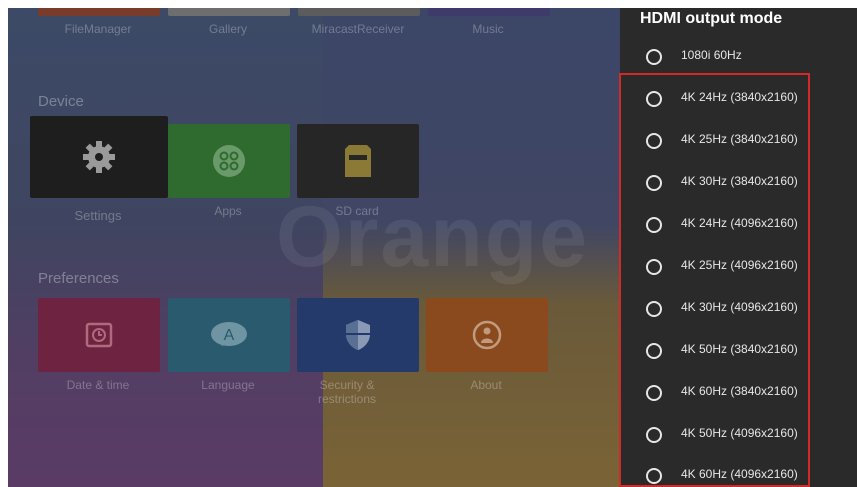 Image resolution: width=857 pixels, height=487 pixels. I want to click on app-tile-miracast, so click(359, 12).